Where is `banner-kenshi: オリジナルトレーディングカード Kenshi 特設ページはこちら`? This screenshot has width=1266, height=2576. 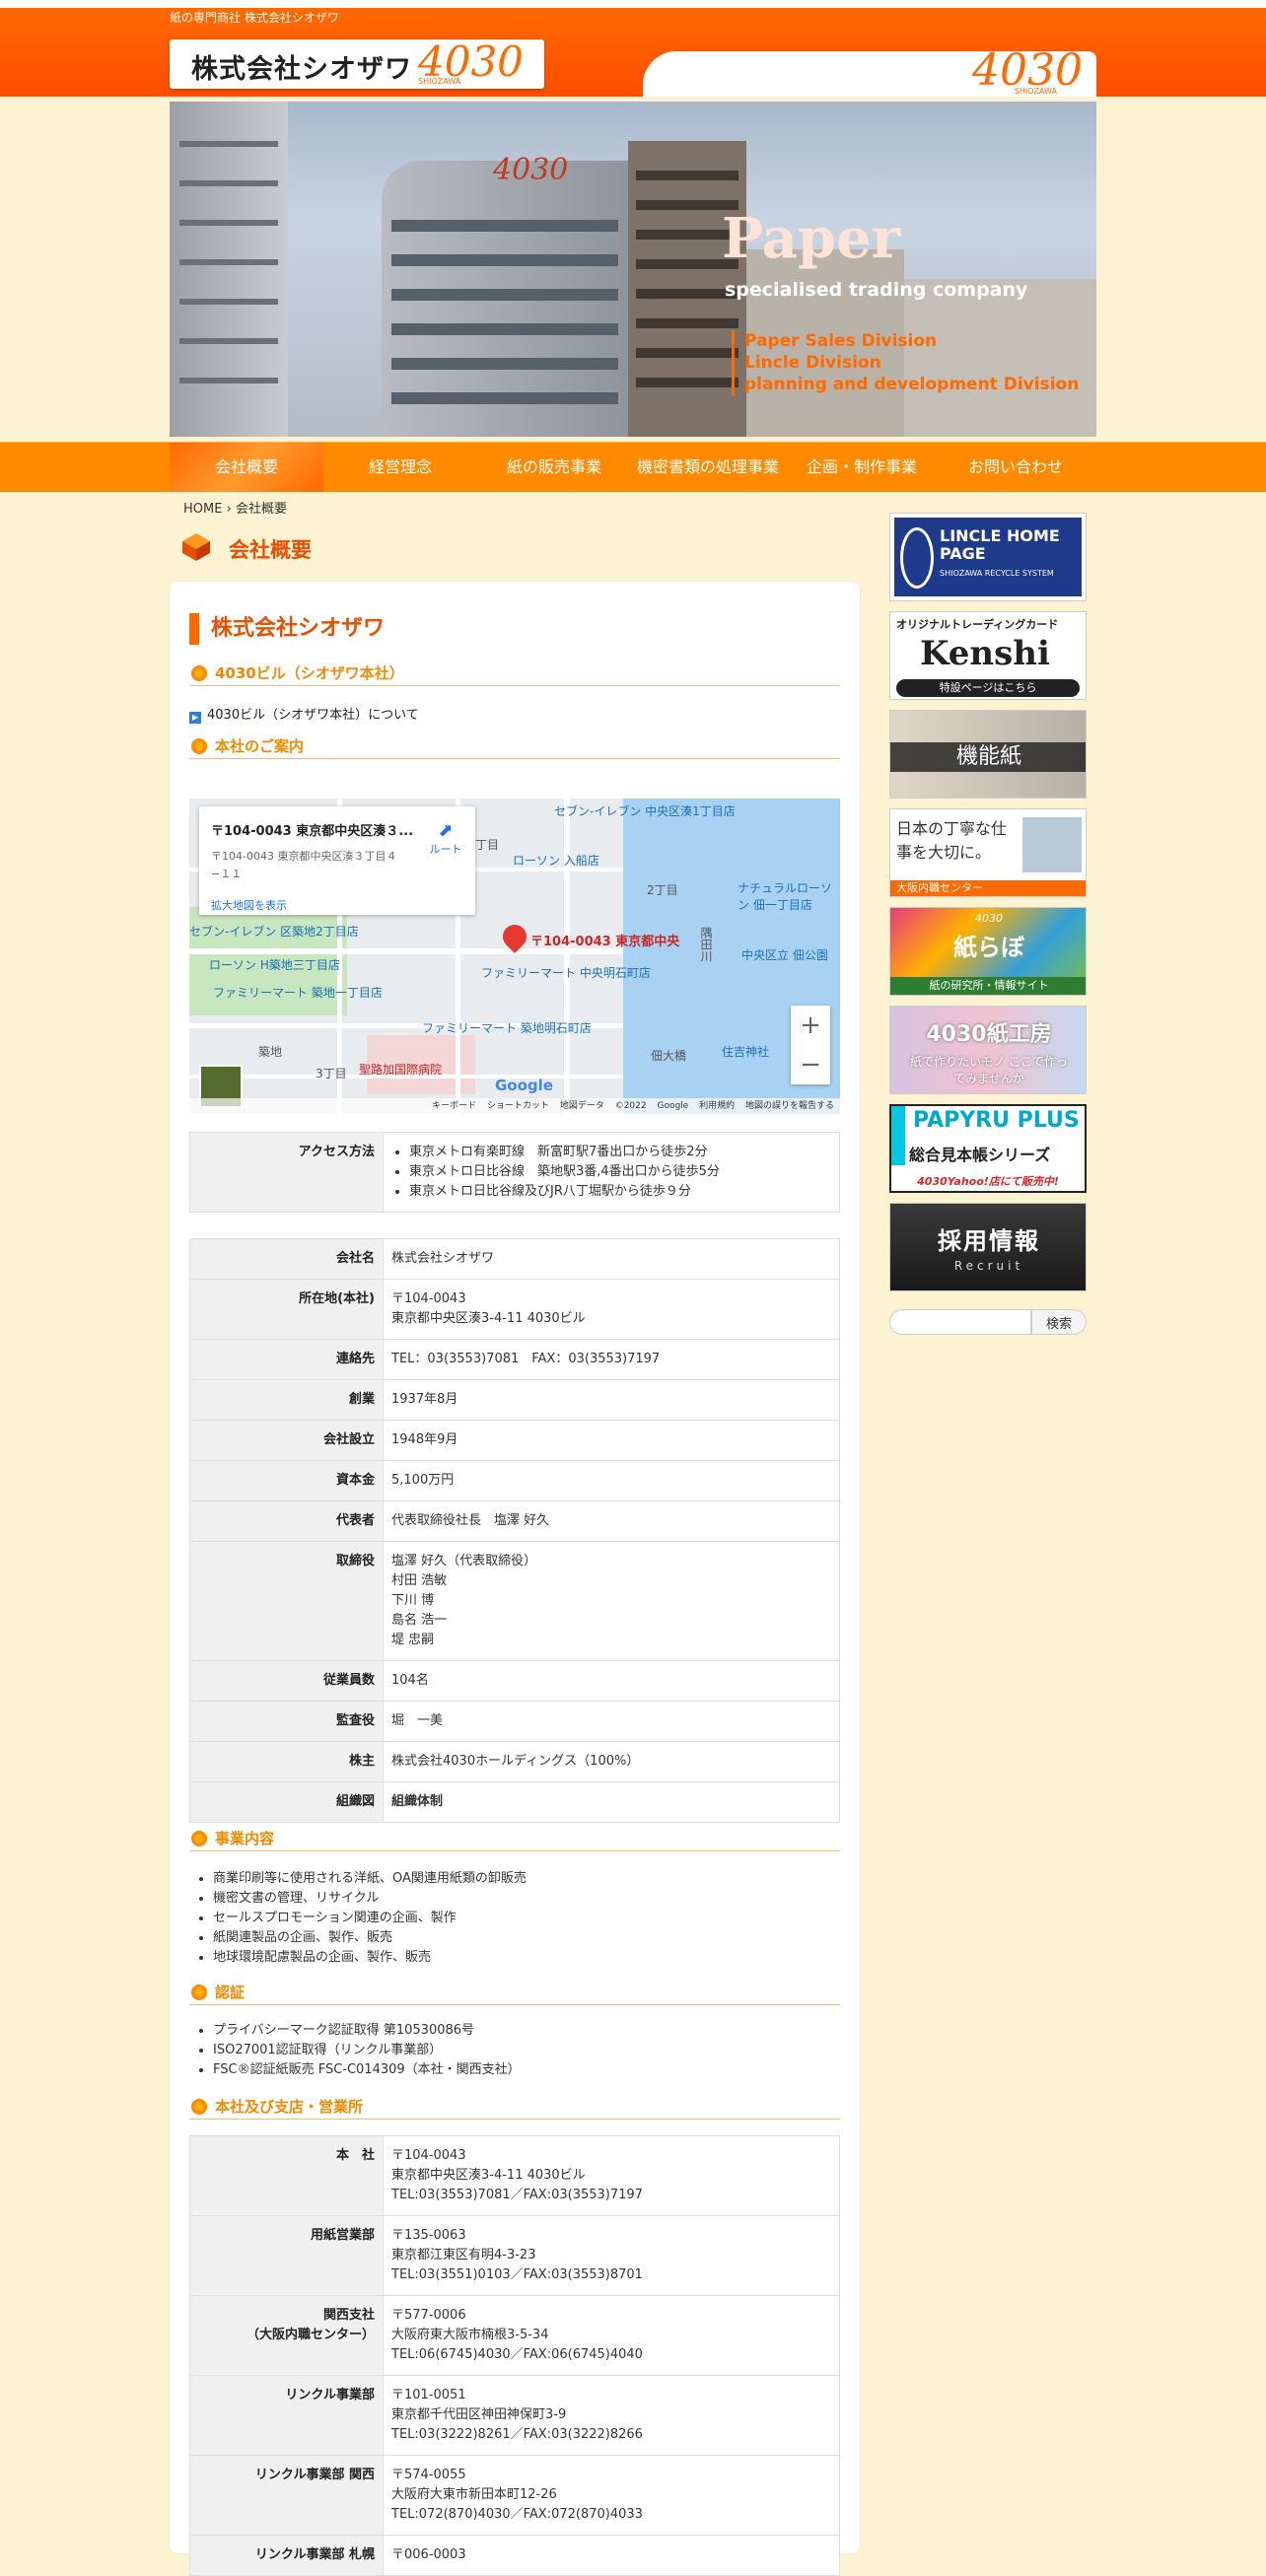 banner-kenshi: オリジナルトレーディングカード Kenshi 特設ページはこちら is located at coordinates (988, 656).